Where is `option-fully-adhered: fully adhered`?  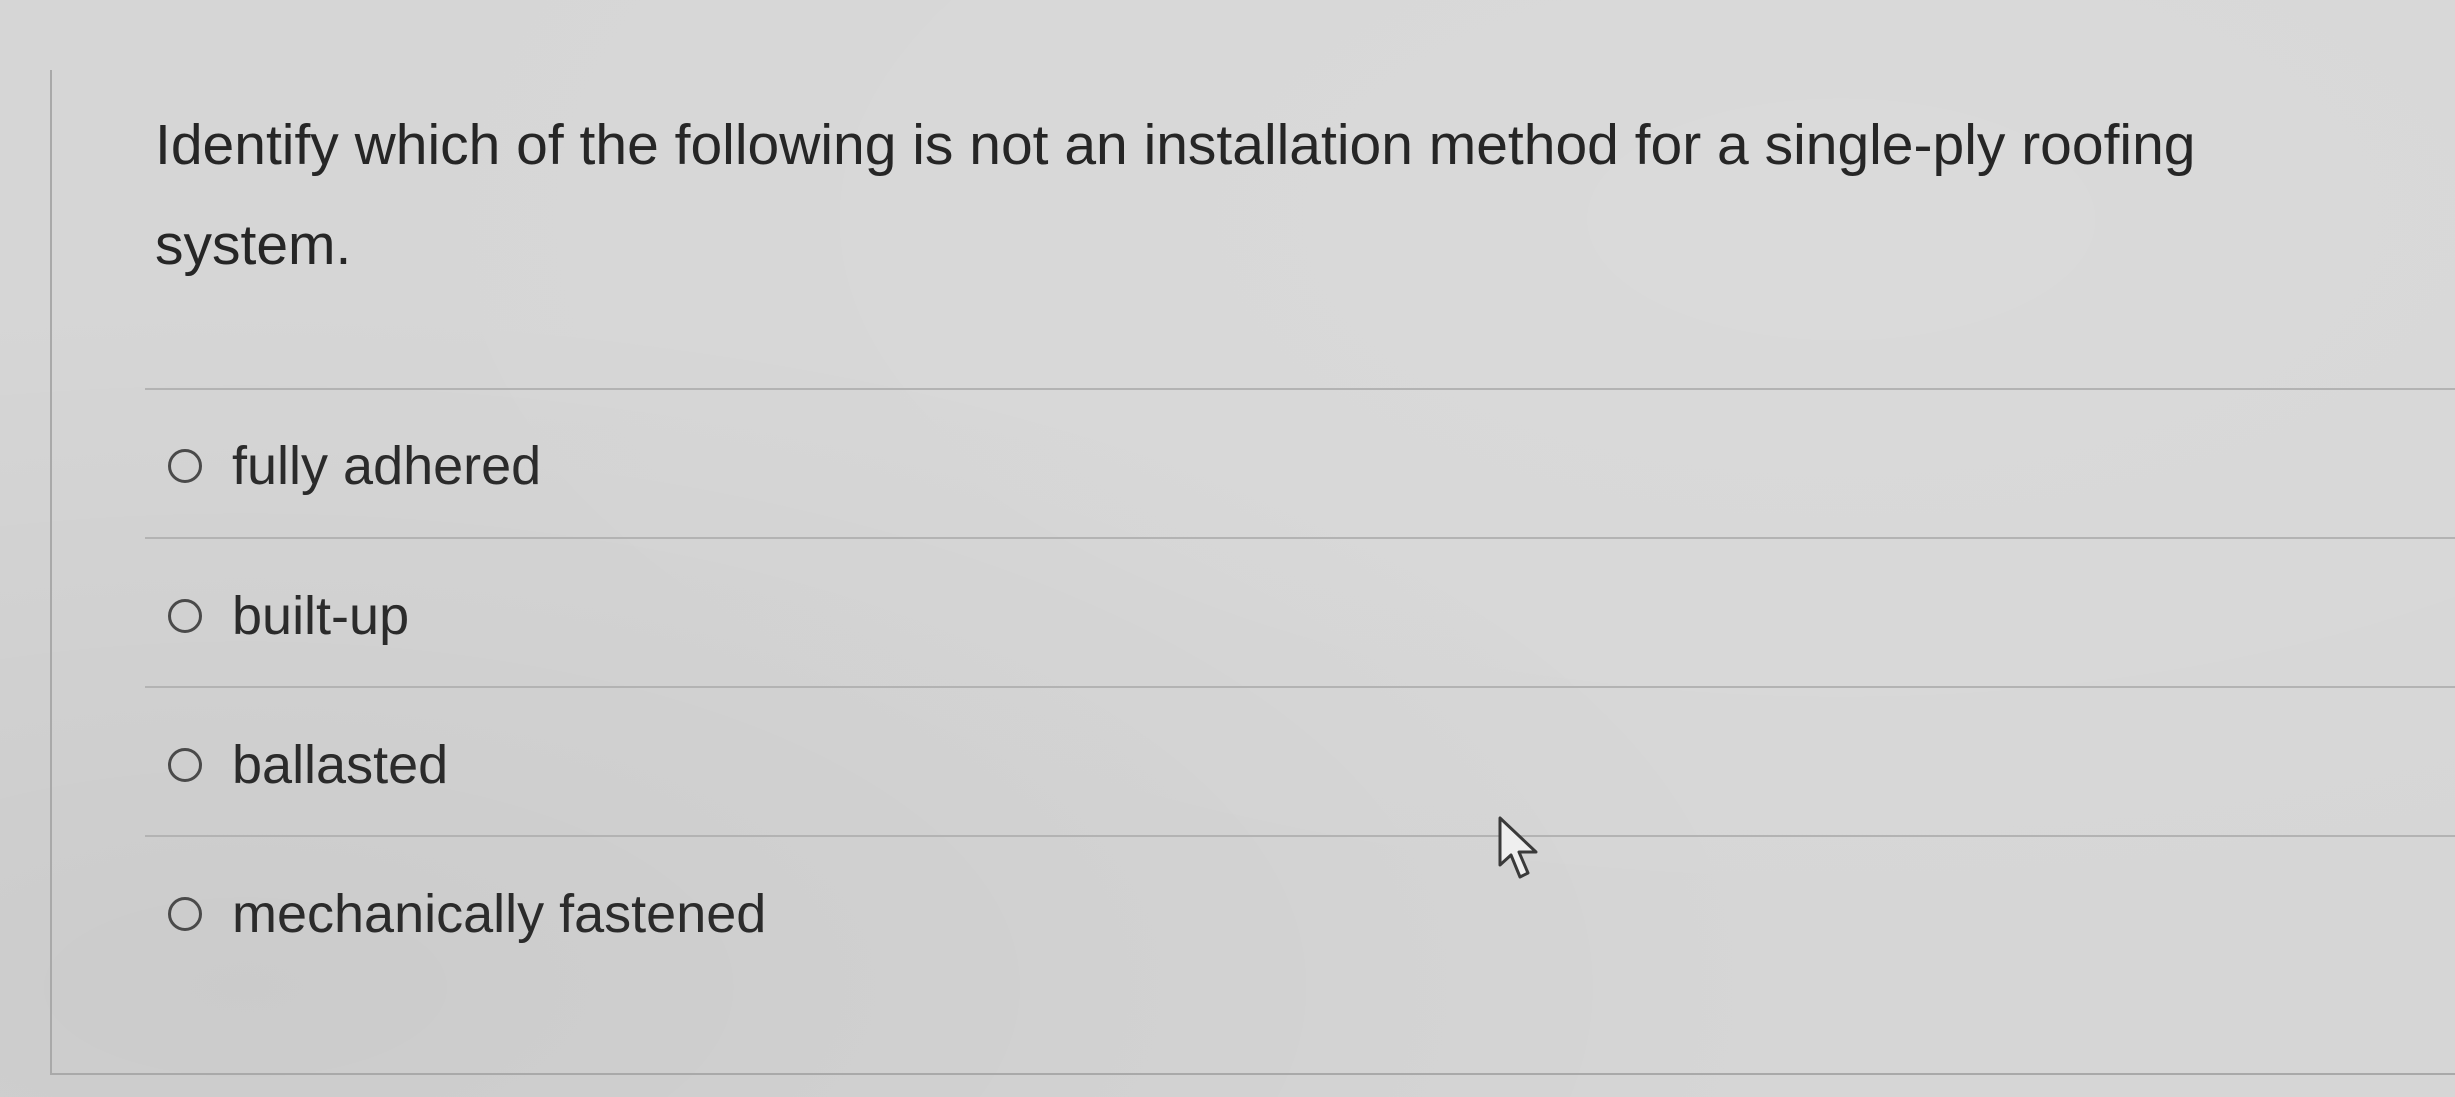 option-fully-adhered: fully adhered is located at coordinates (354, 466).